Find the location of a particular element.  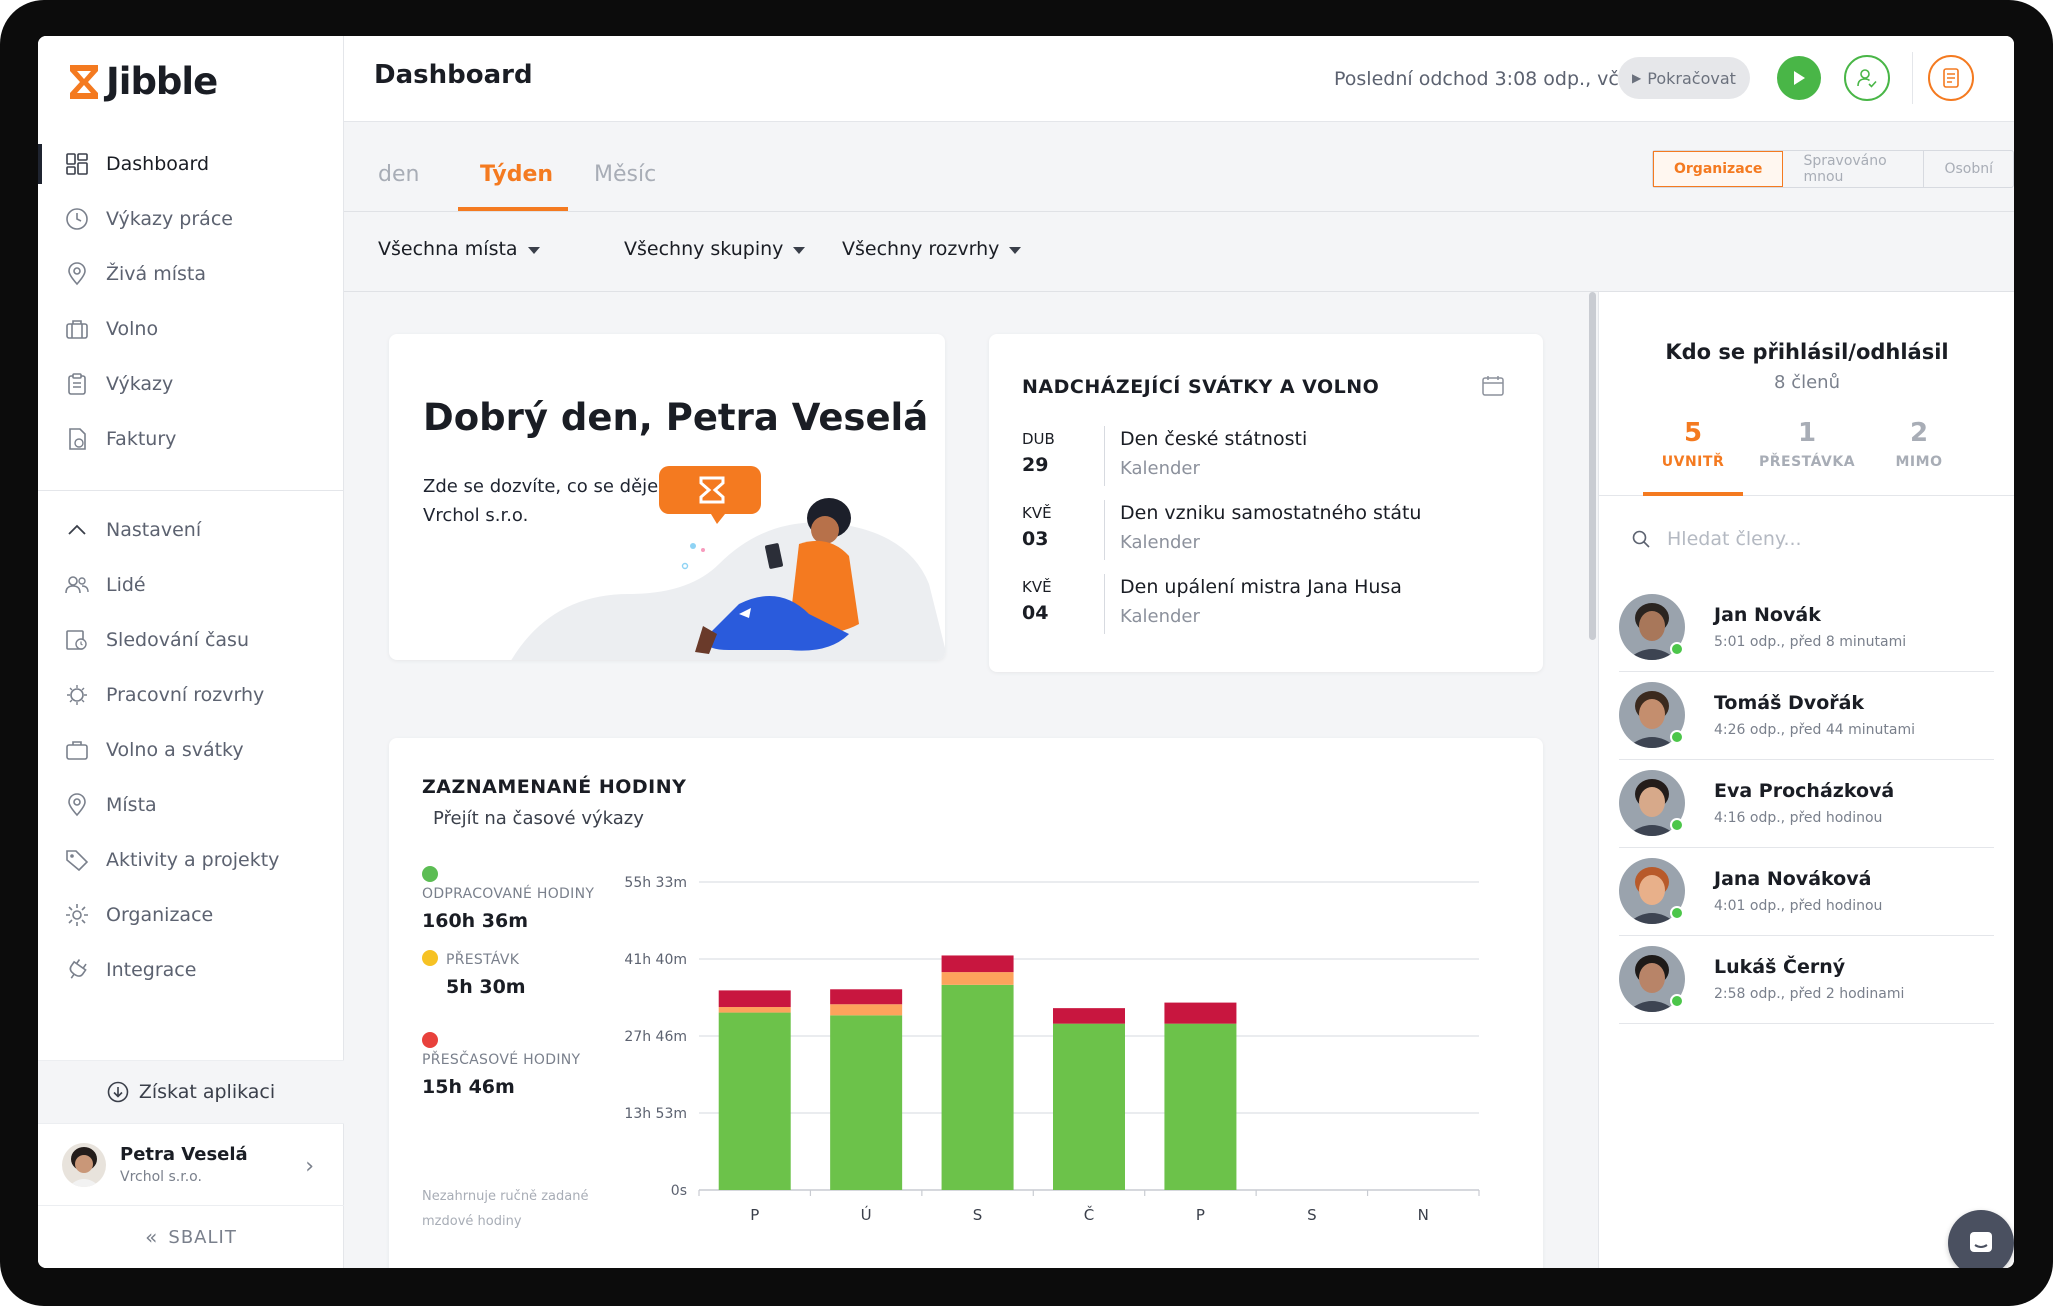

scope-switcher: Organizace Spravováno mnou Osobní is located at coordinates (1833, 169).